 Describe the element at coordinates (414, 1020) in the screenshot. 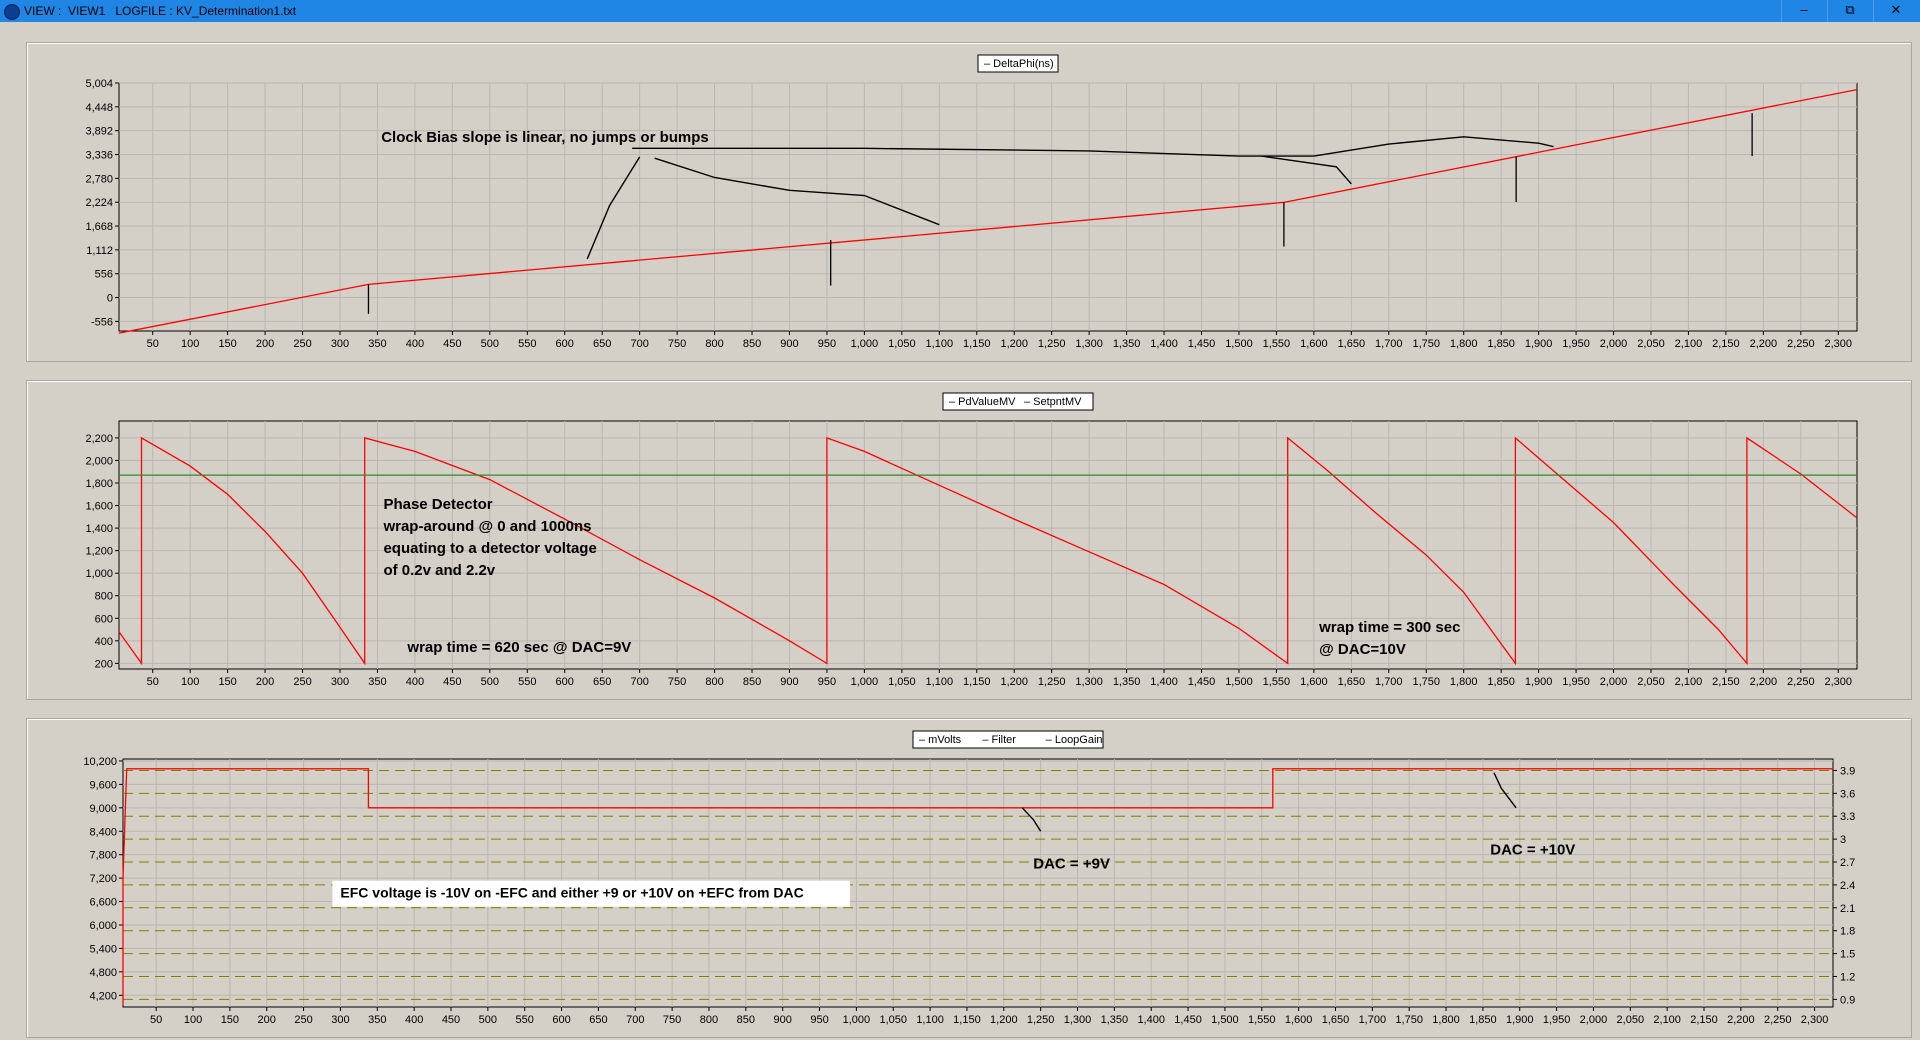

I see `x-tick-label: 400` at that location.